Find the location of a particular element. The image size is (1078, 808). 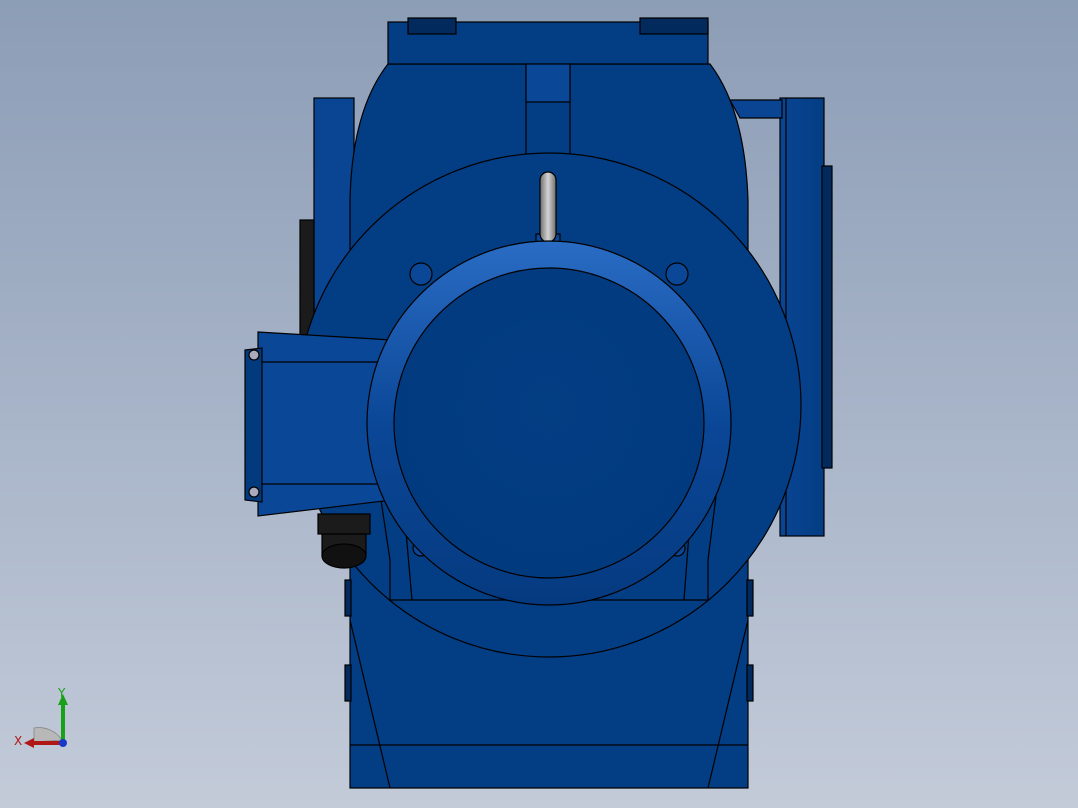

triad-plane-icon is located at coordinates (48, 735).